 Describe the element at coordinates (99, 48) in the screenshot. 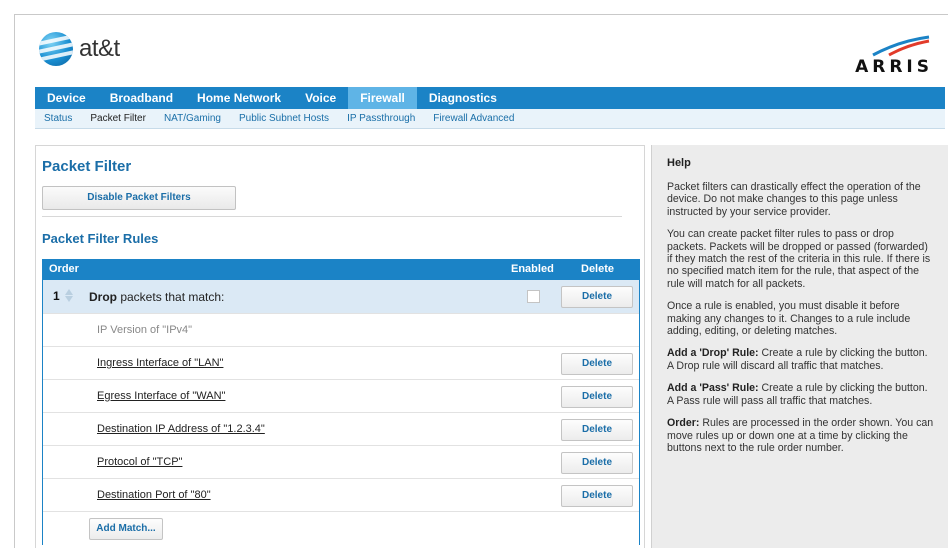

I see `att-wordmark: at&t` at that location.